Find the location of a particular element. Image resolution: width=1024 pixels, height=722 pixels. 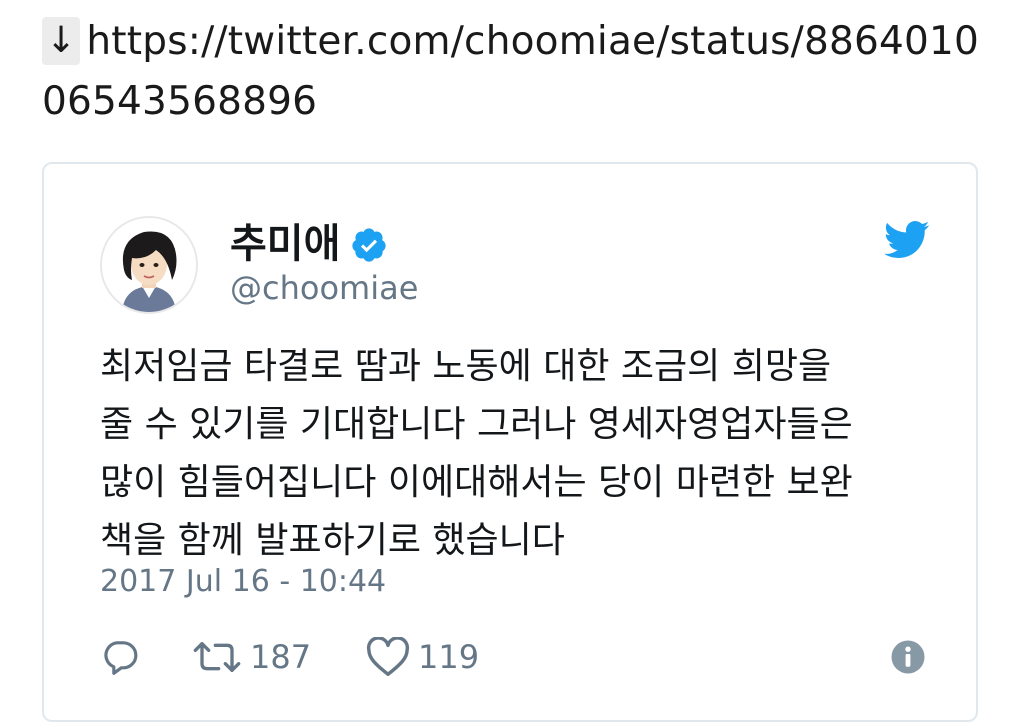

reply-button is located at coordinates (120, 657).